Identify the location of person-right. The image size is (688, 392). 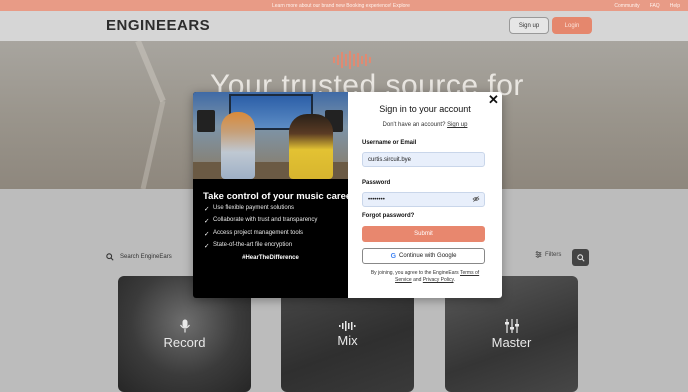
(311, 146).